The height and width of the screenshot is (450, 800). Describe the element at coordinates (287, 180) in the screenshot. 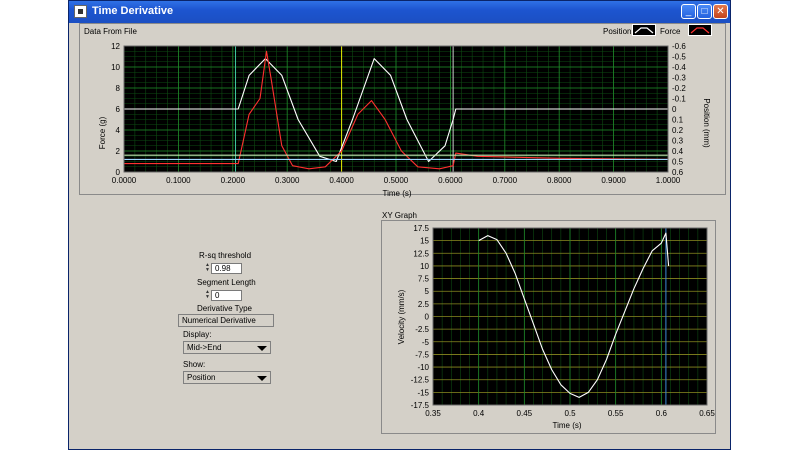

I see `top-x-tick-label: 0.3000` at that location.